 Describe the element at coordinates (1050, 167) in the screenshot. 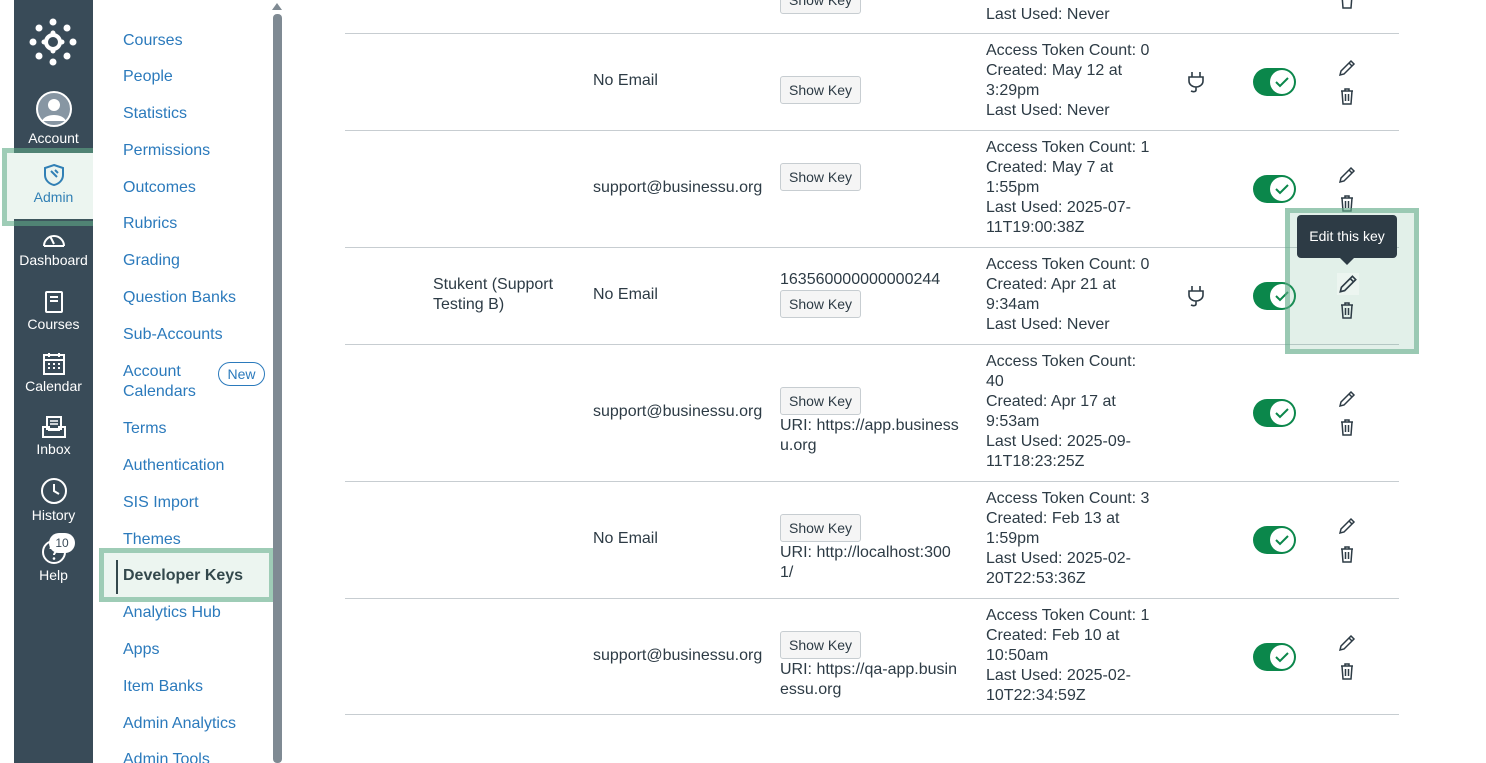

I see `created-date: Created: May 7 at` at that location.